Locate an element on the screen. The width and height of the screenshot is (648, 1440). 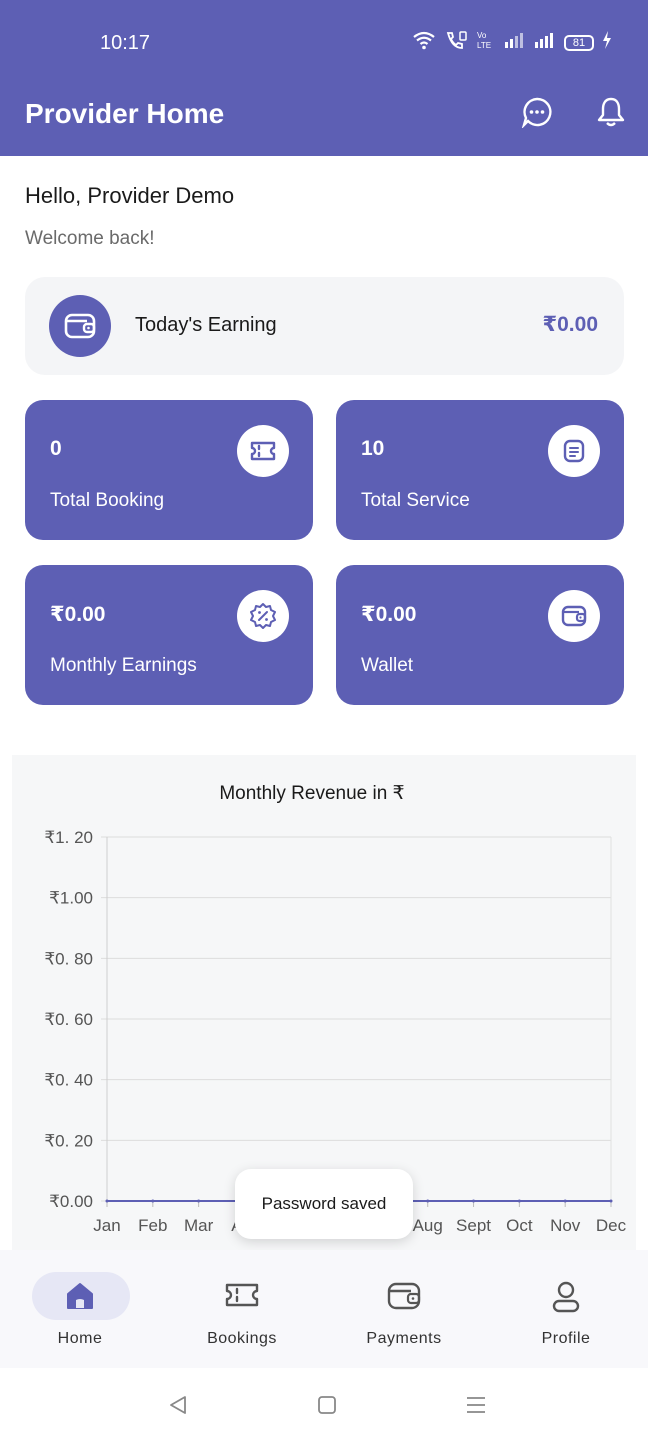
total-service-value: 10 is located at coordinates (373, 448).